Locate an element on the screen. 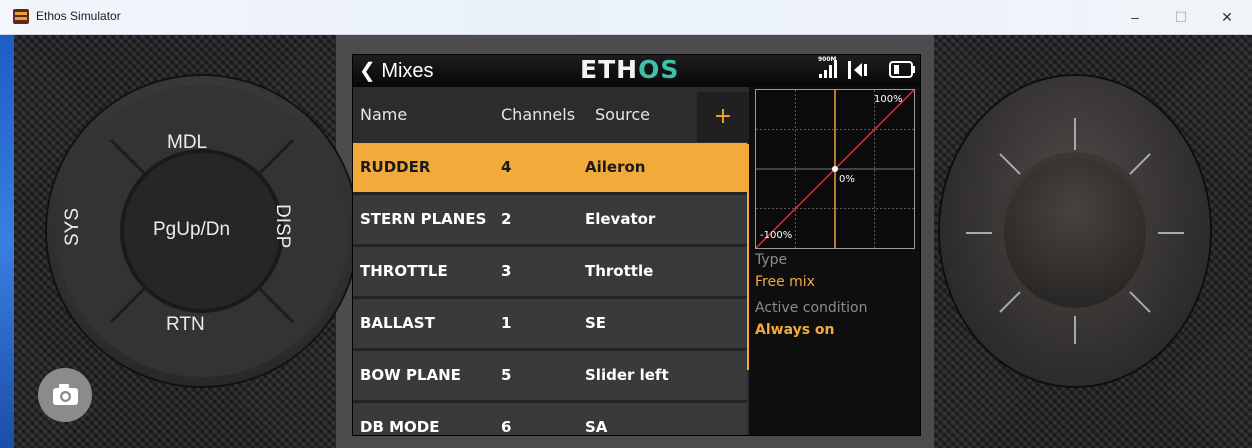 The width and height of the screenshot is (1252, 448). type-label: Type is located at coordinates (771, 260).